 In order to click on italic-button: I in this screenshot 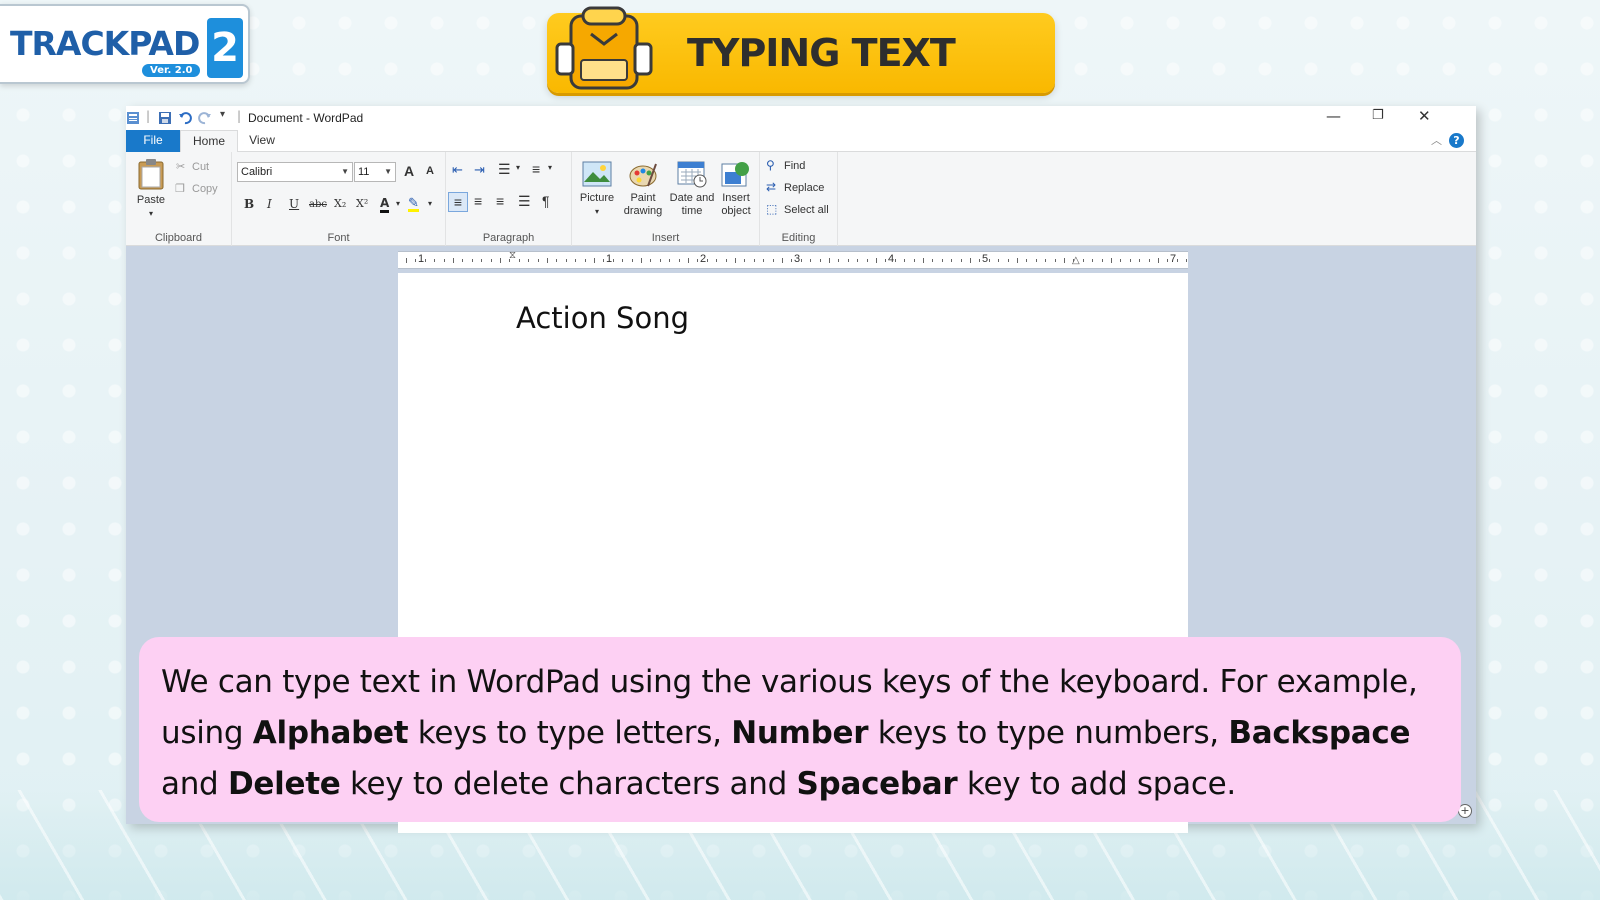, I will do `click(269, 204)`.